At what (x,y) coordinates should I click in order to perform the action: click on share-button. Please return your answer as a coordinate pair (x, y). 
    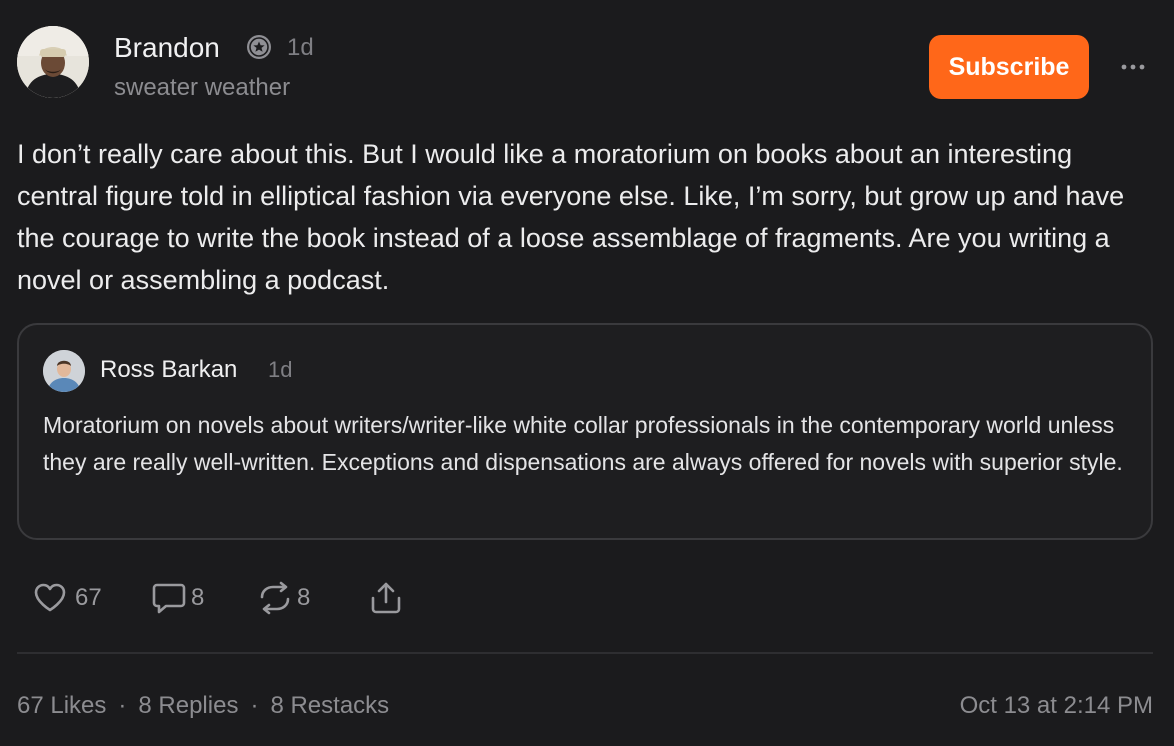
    Looking at the image, I should click on (386, 598).